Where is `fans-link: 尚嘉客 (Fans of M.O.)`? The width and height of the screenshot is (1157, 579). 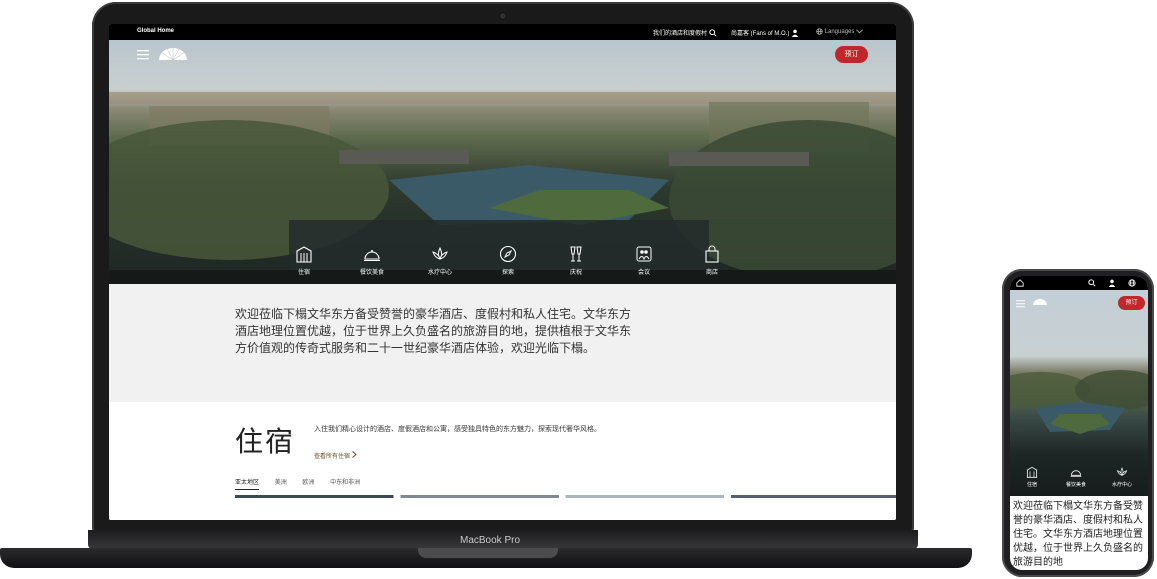 fans-link: 尚嘉客 (Fans of M.O.) is located at coordinates (765, 33).